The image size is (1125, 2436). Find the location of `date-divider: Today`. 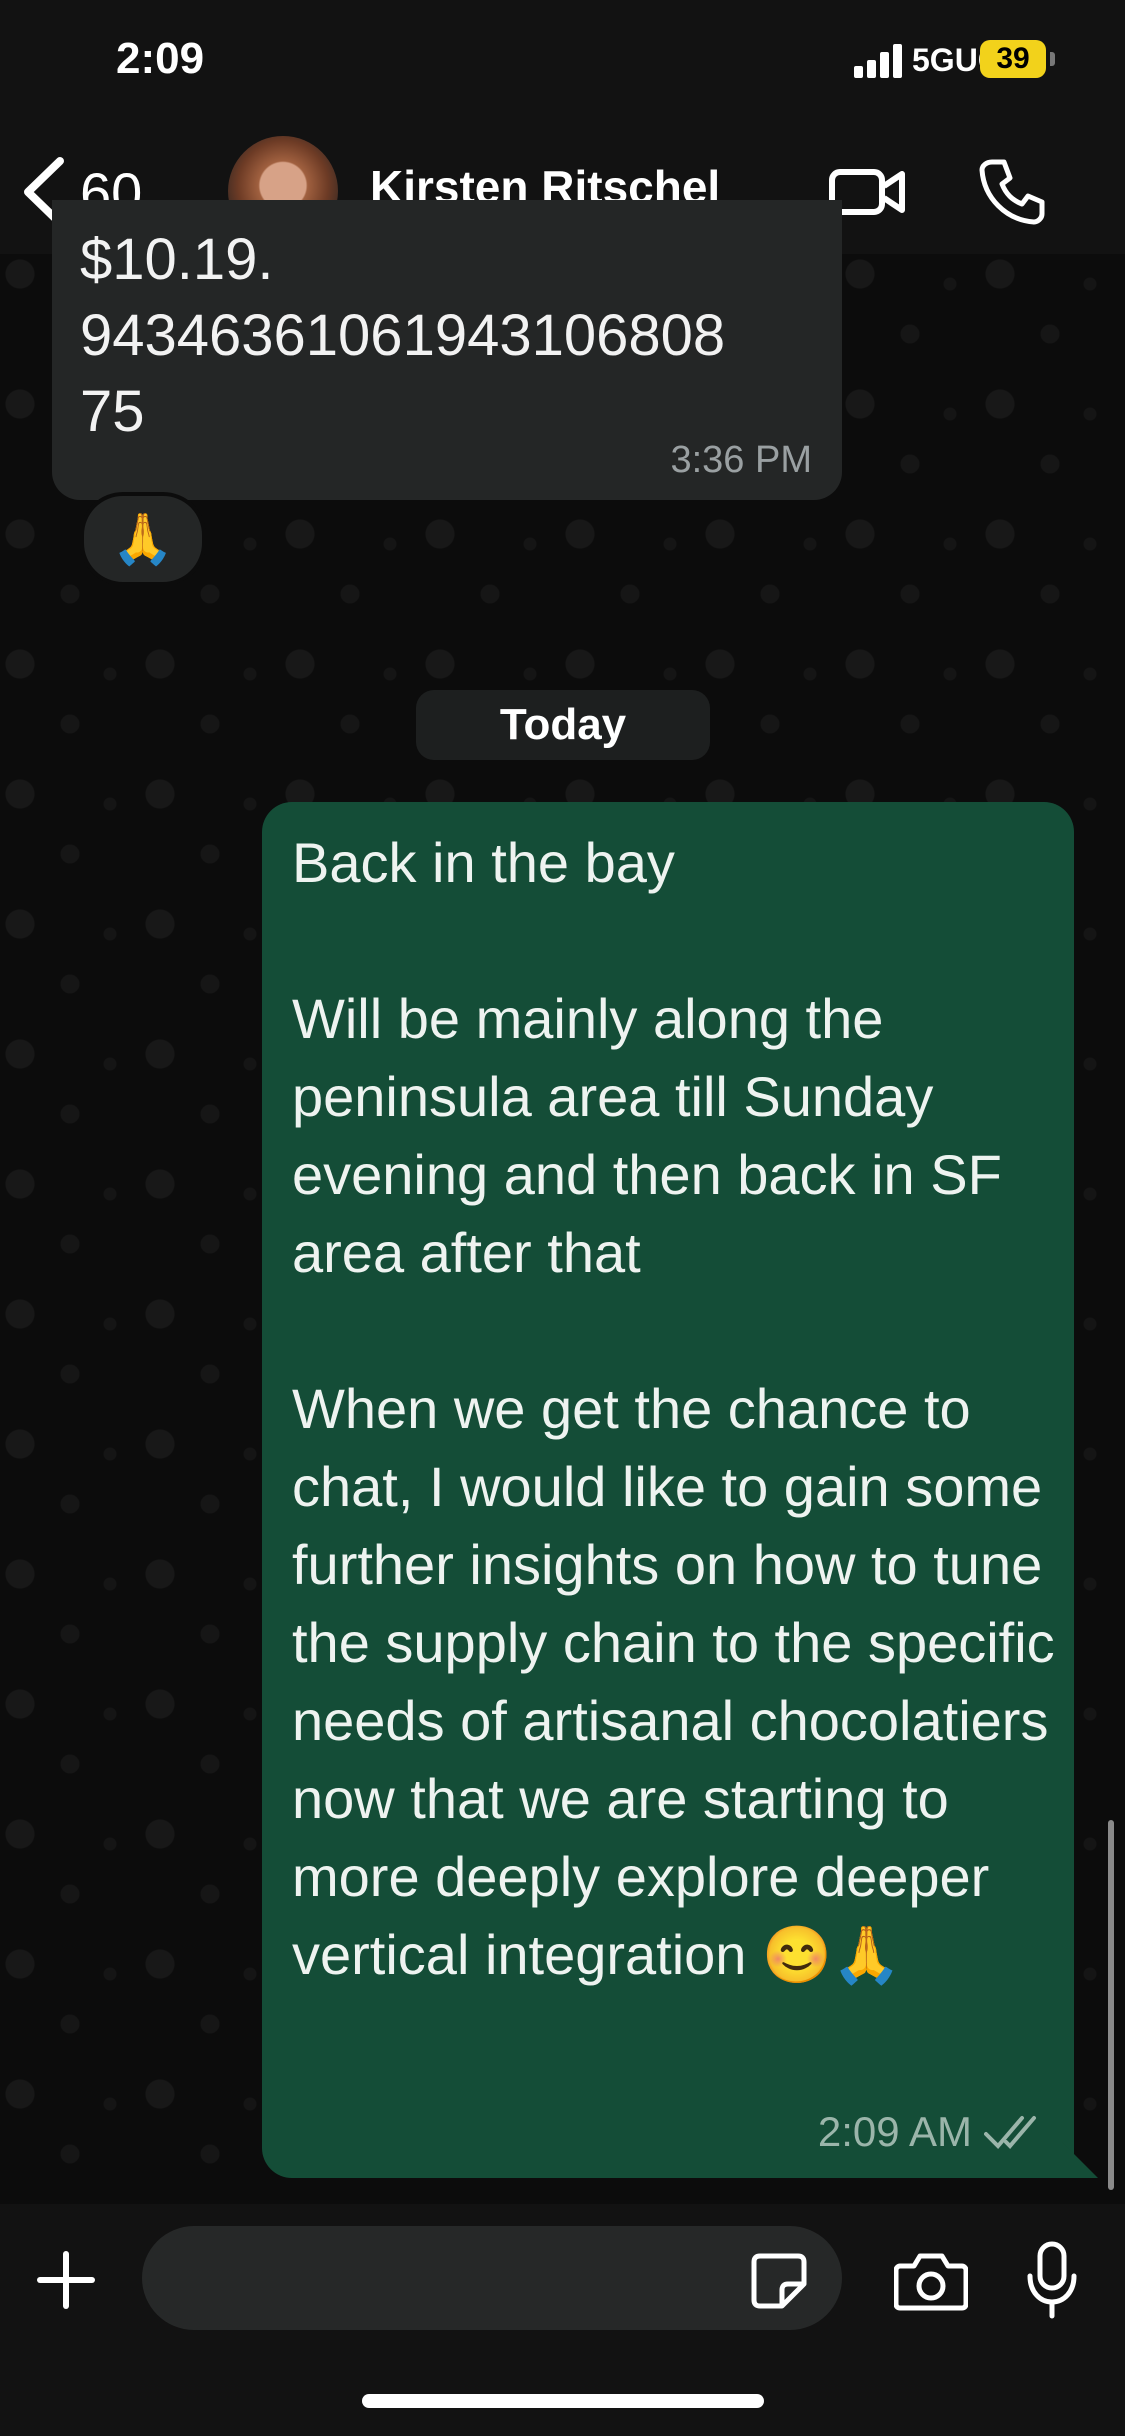

date-divider: Today is located at coordinates (563, 725).